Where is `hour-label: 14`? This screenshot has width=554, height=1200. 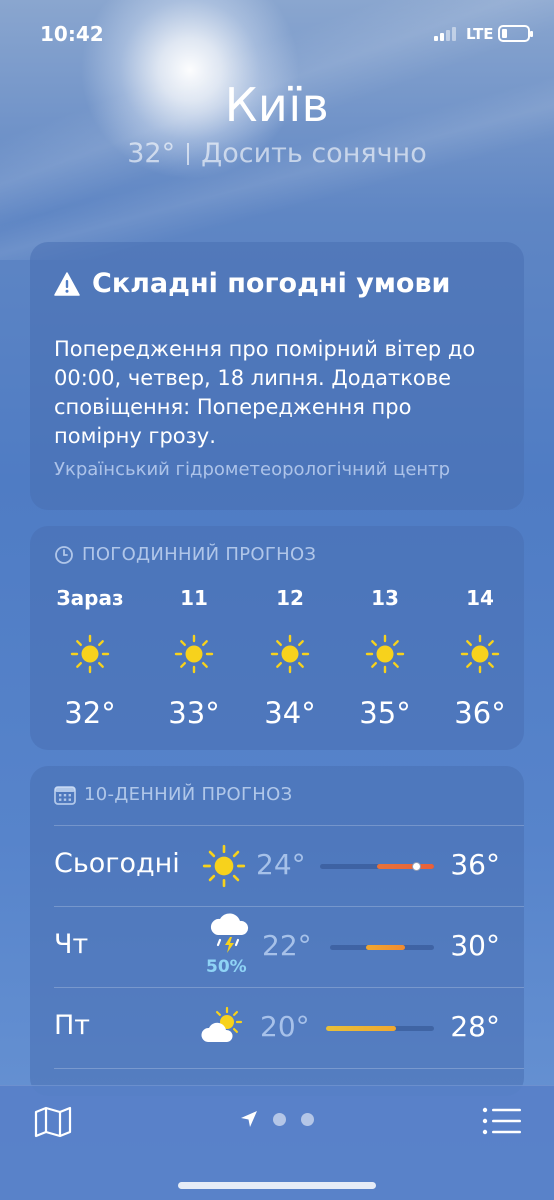
hour-label: 14 is located at coordinates (480, 598).